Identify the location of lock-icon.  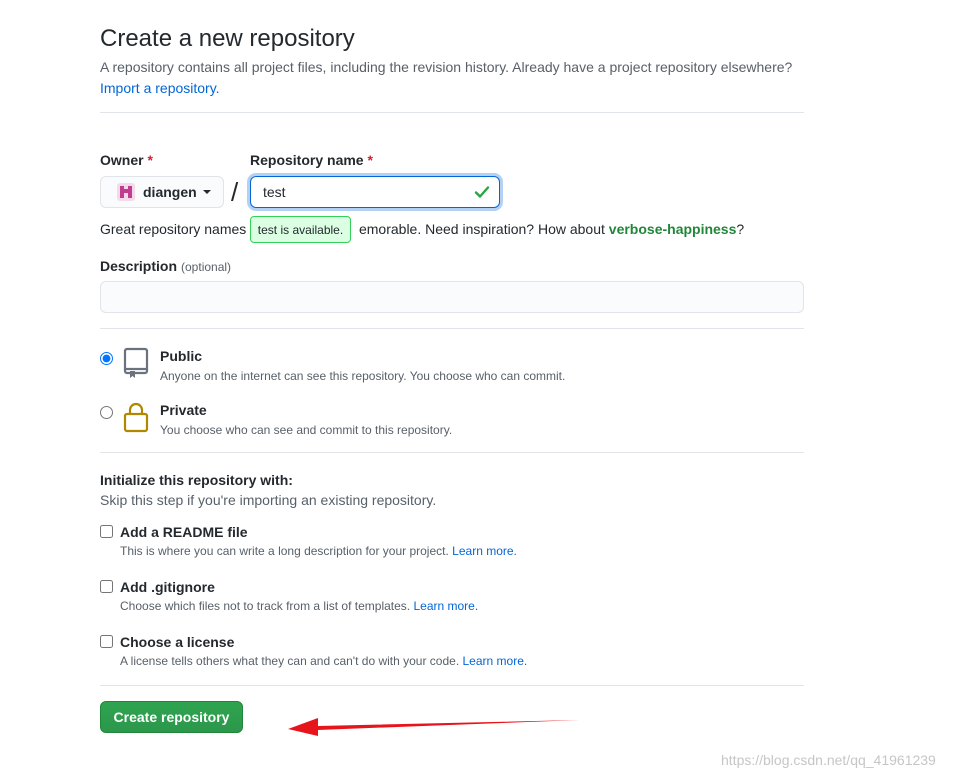
(136, 417).